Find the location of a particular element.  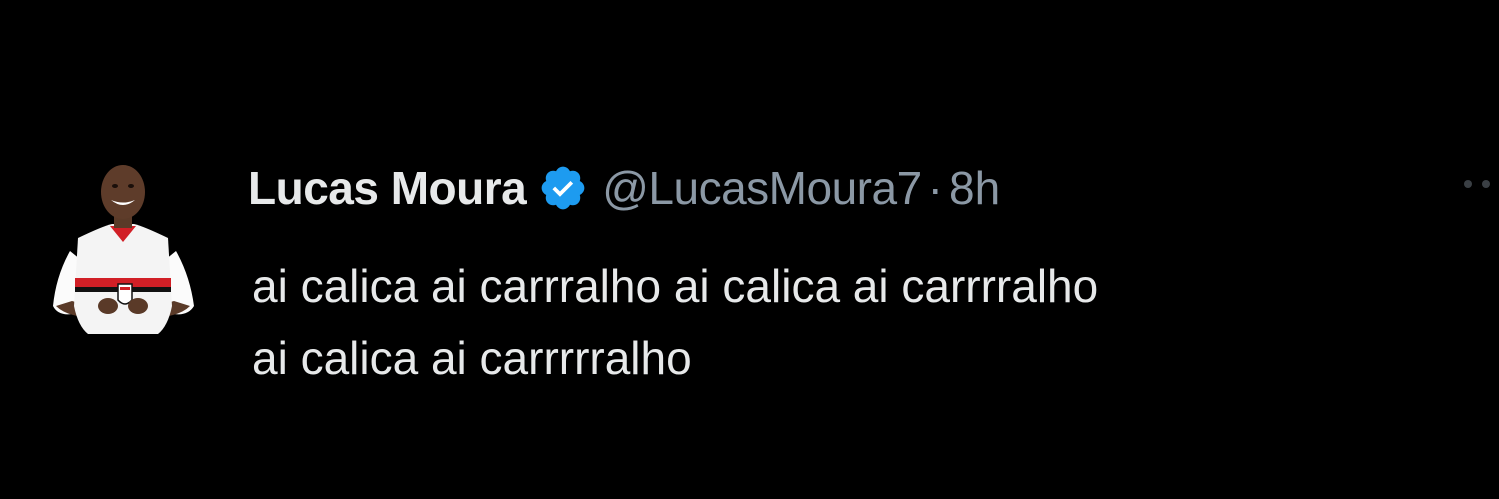

tweet-header: Lucas Moura @LucasMoura7 · 8h is located at coordinates (624, 188).